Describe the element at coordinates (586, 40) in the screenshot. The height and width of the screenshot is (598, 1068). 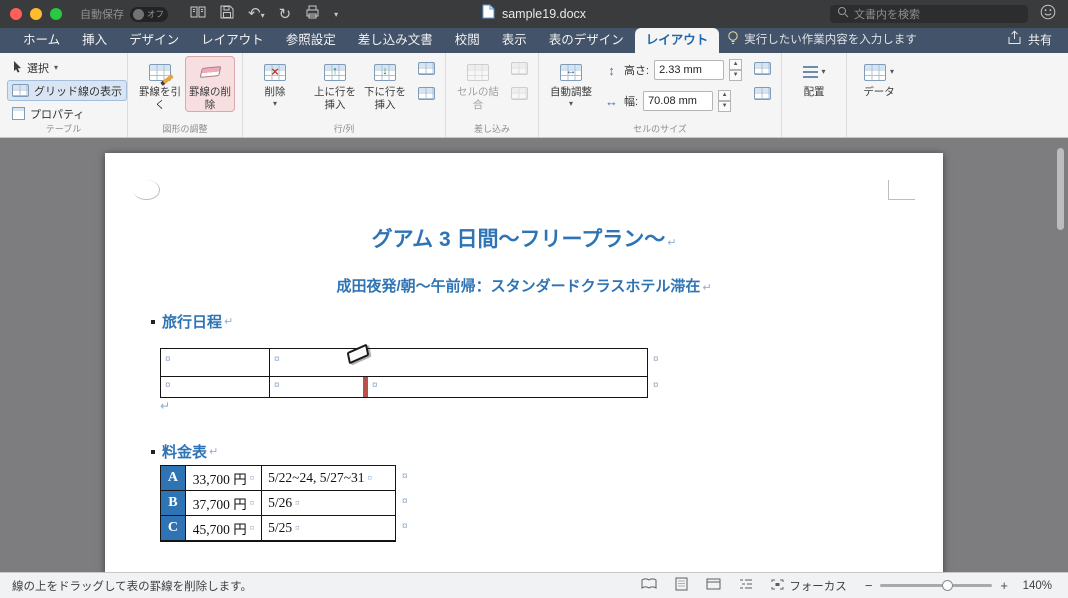
I see `tab-table-design: 表のデザイン` at that location.